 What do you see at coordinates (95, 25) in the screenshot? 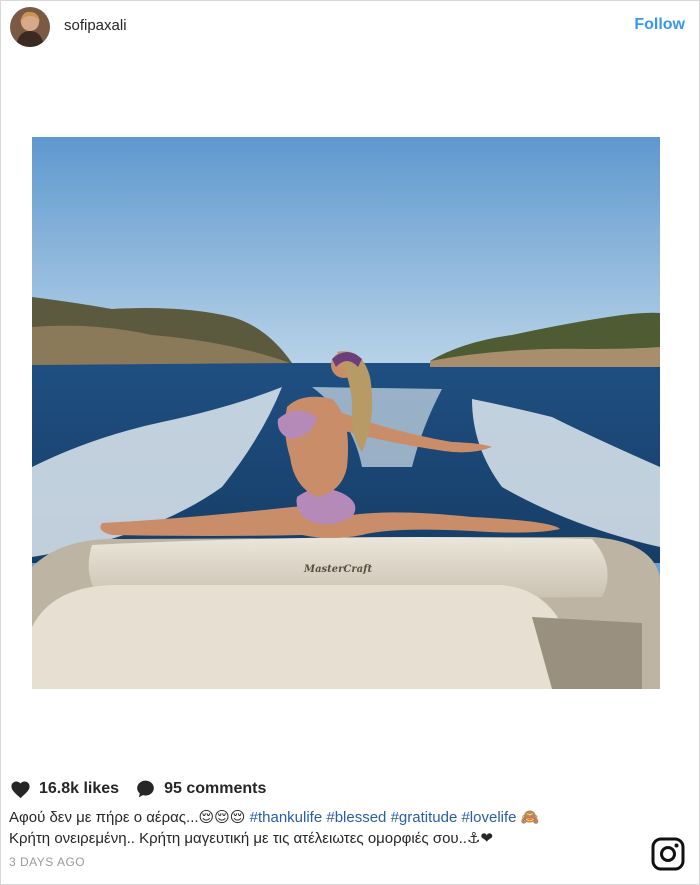
I see `username: sofipaxali` at bounding box center [95, 25].